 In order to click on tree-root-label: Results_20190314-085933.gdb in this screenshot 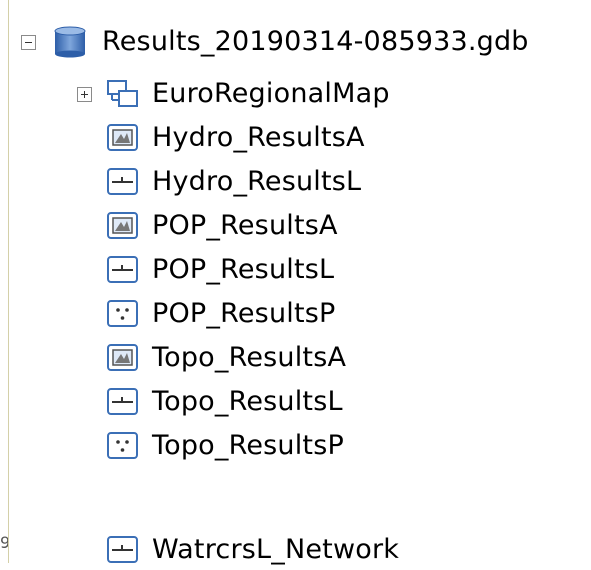, I will do `click(315, 41)`.